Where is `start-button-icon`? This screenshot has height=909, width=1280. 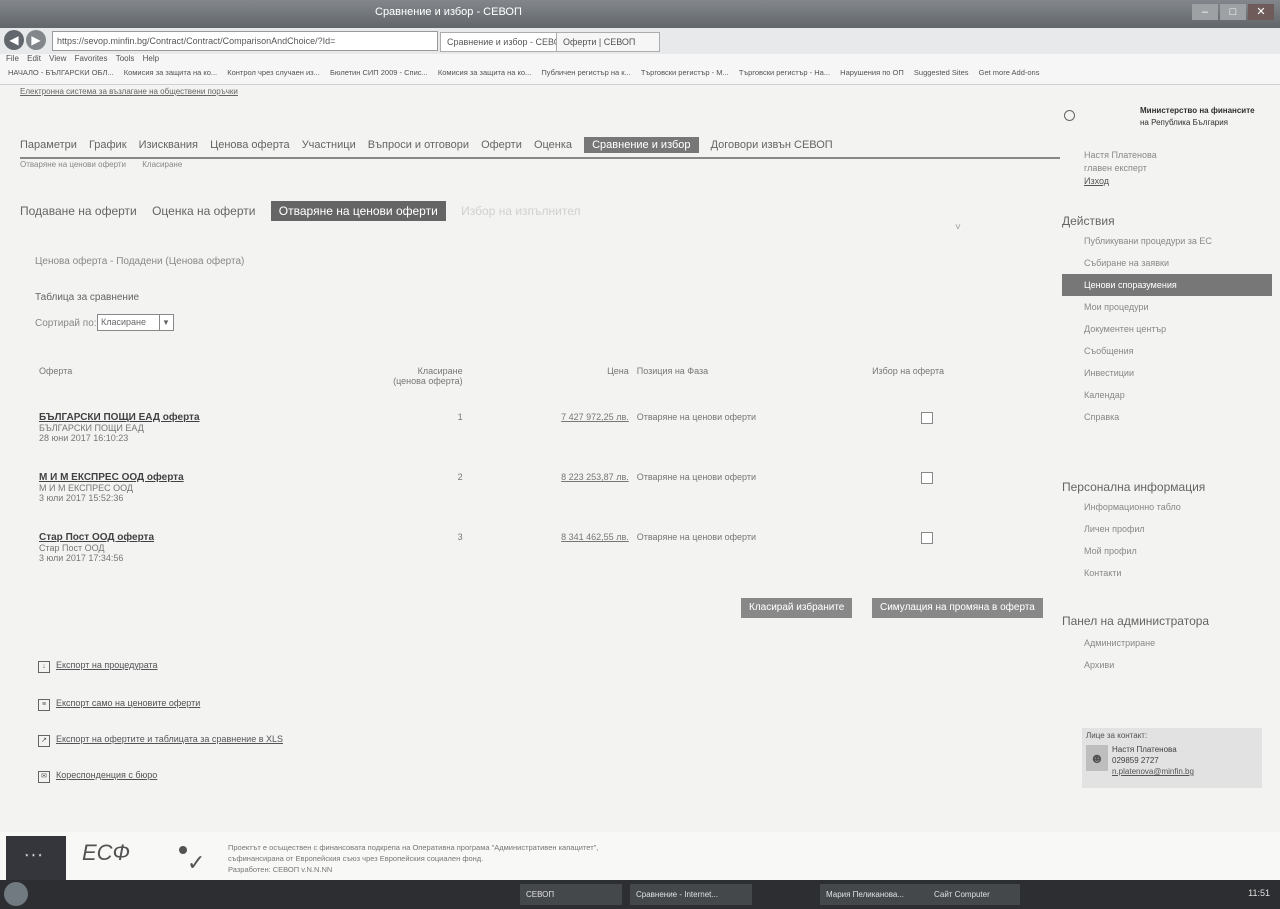
start-button-icon is located at coordinates (16, 894).